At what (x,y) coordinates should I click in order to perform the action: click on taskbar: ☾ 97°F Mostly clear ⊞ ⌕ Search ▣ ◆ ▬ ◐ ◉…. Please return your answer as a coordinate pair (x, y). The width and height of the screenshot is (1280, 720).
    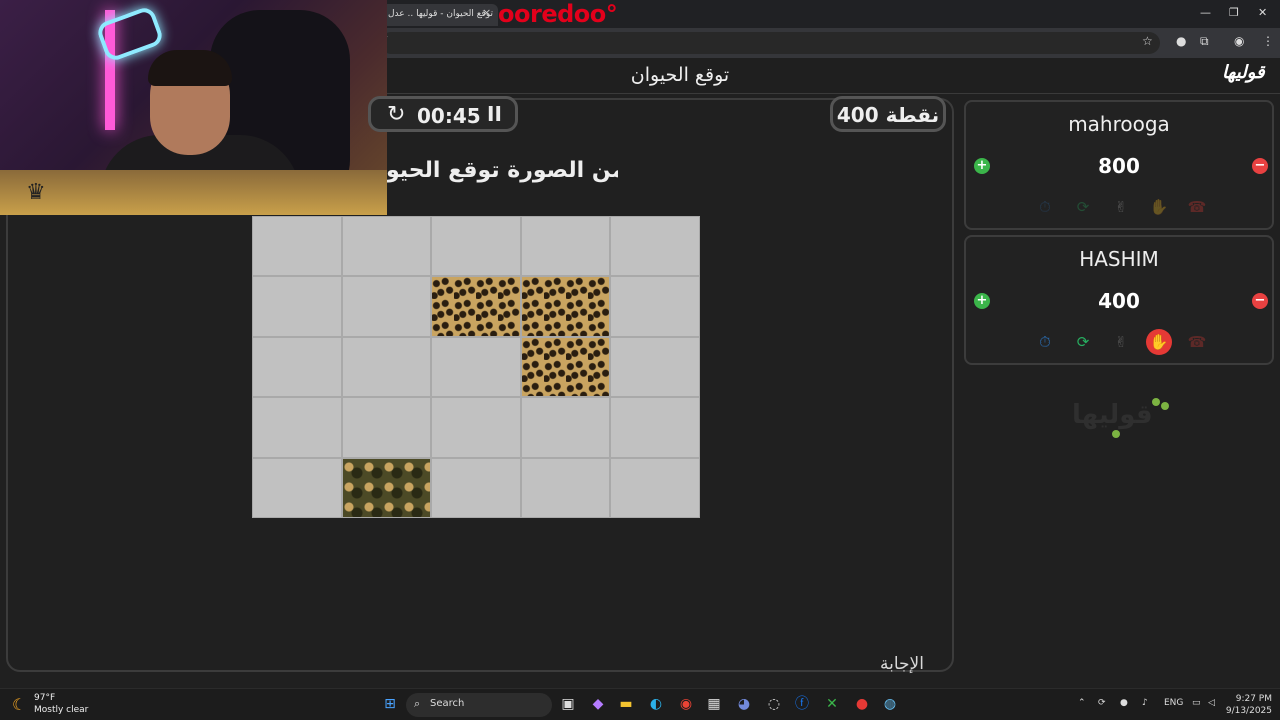
    Looking at the image, I should click on (640, 704).